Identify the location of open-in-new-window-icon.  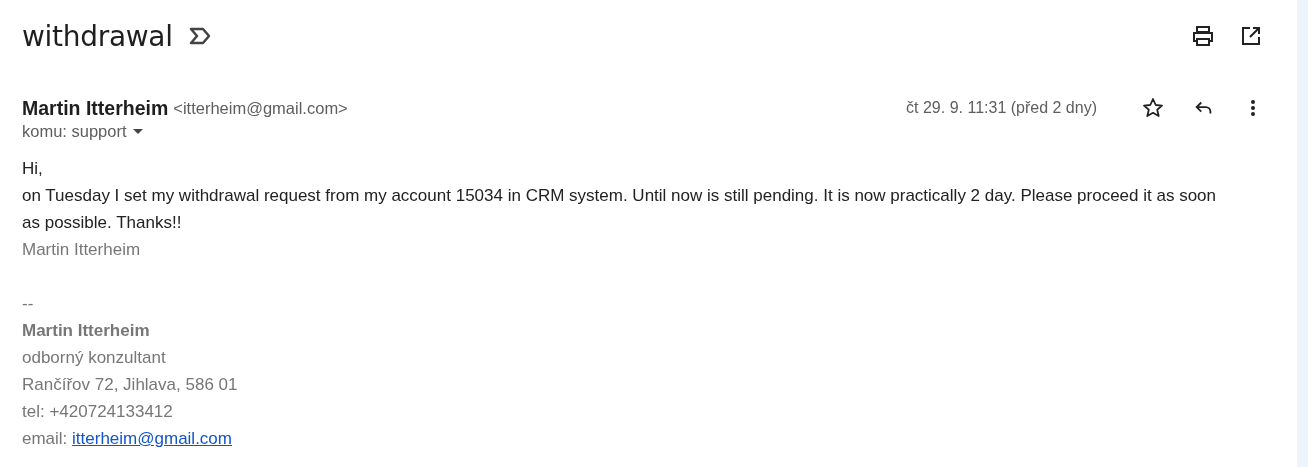
(1251, 36).